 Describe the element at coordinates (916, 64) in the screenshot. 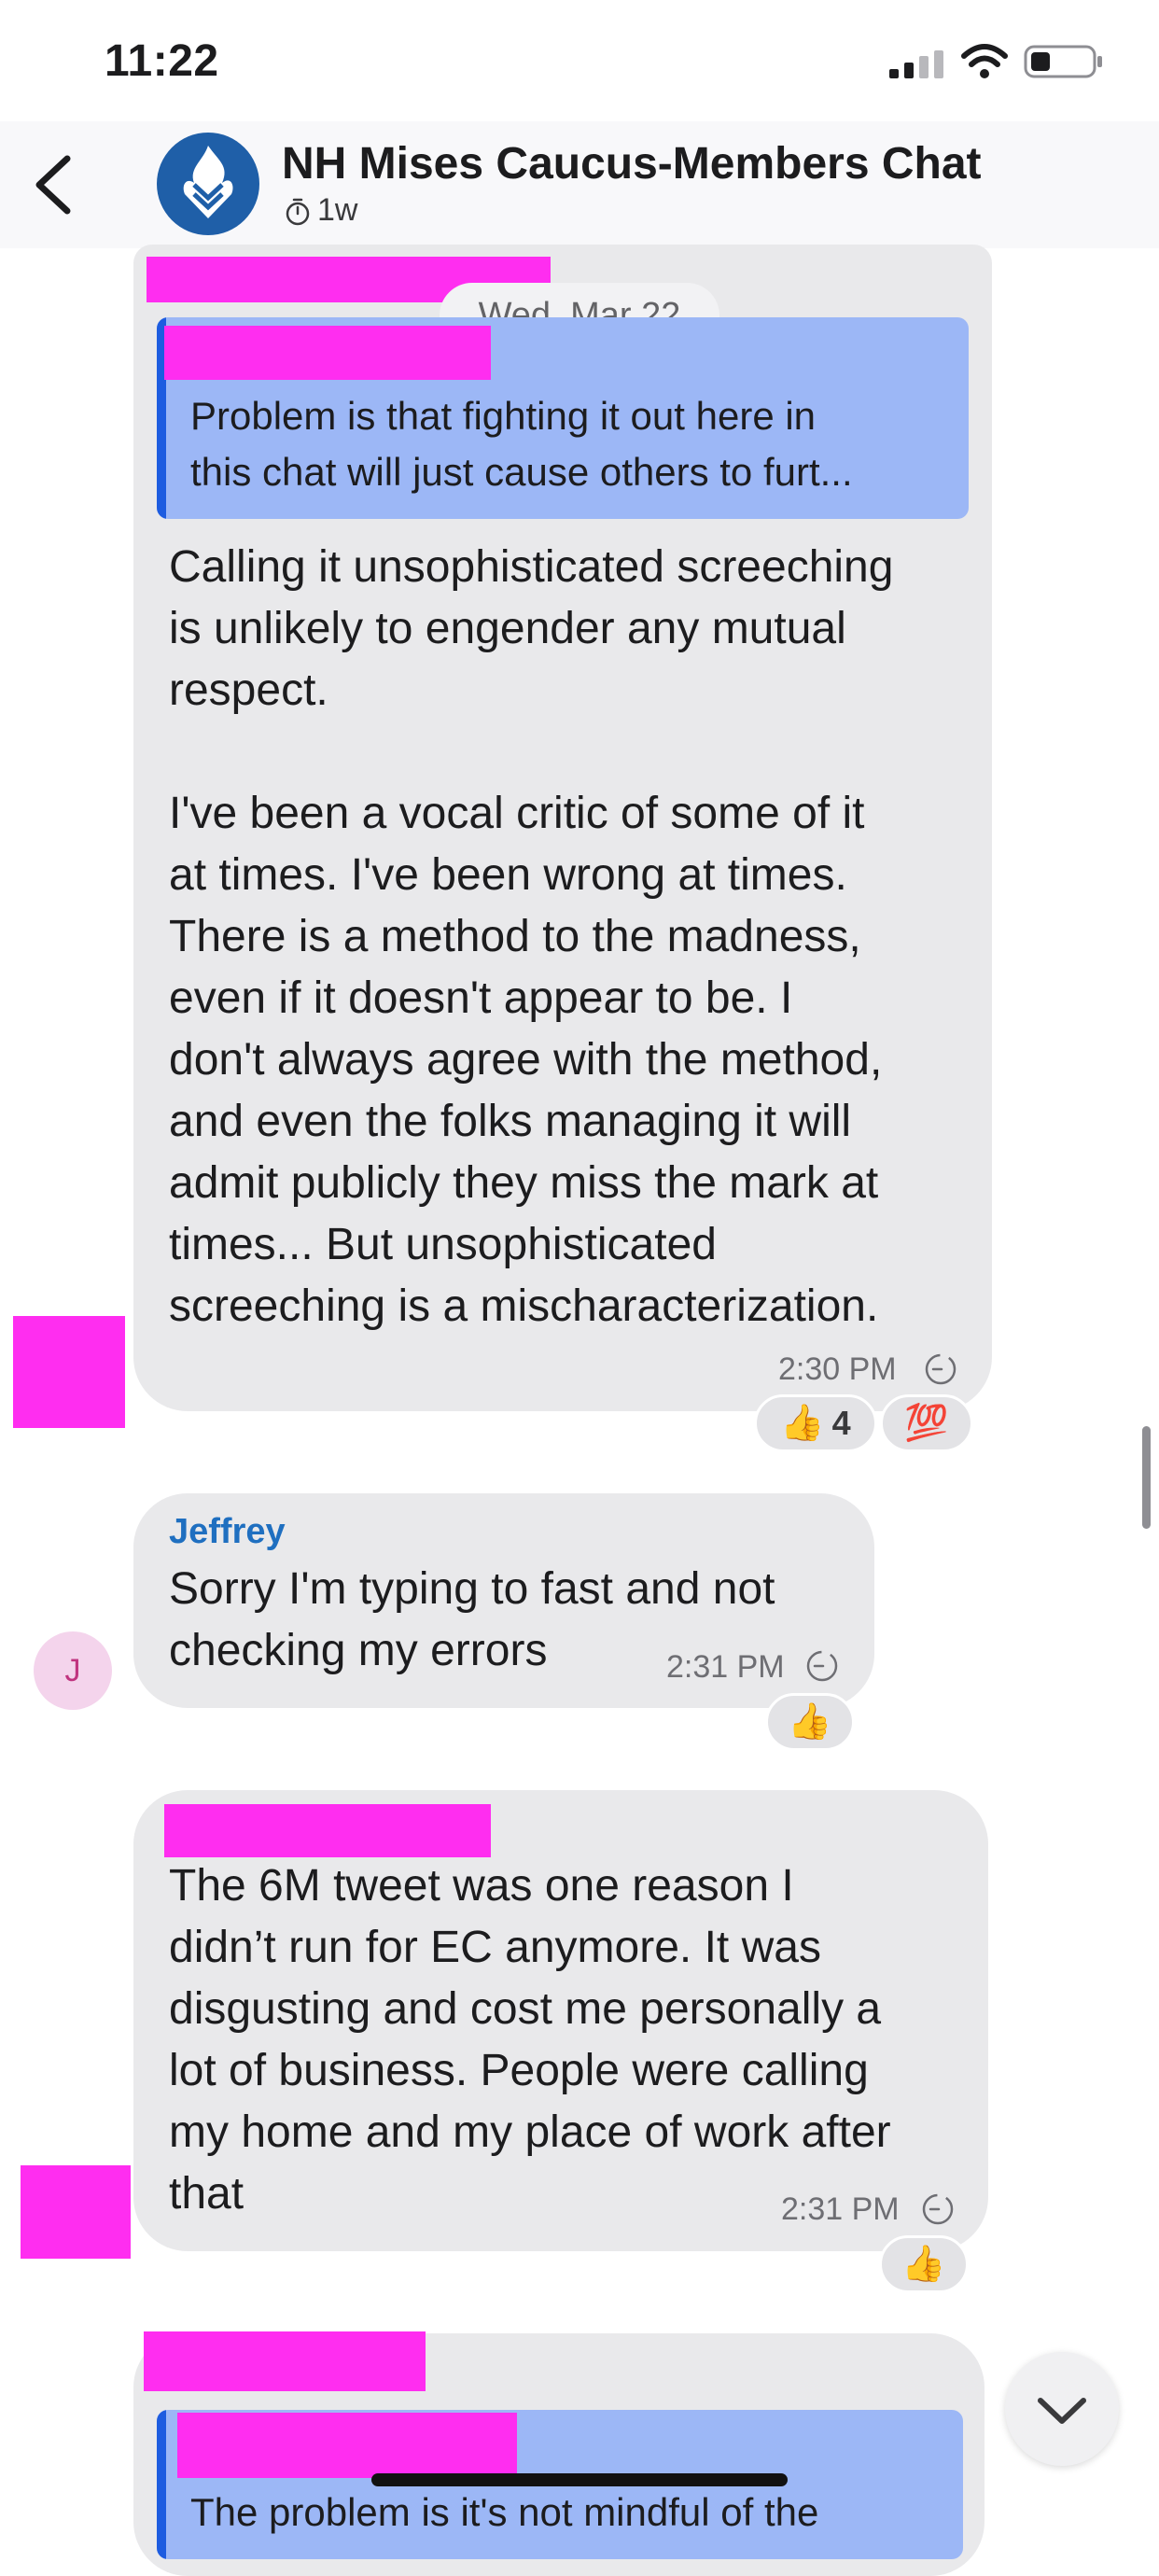

I see `cellular-signal-icon` at that location.